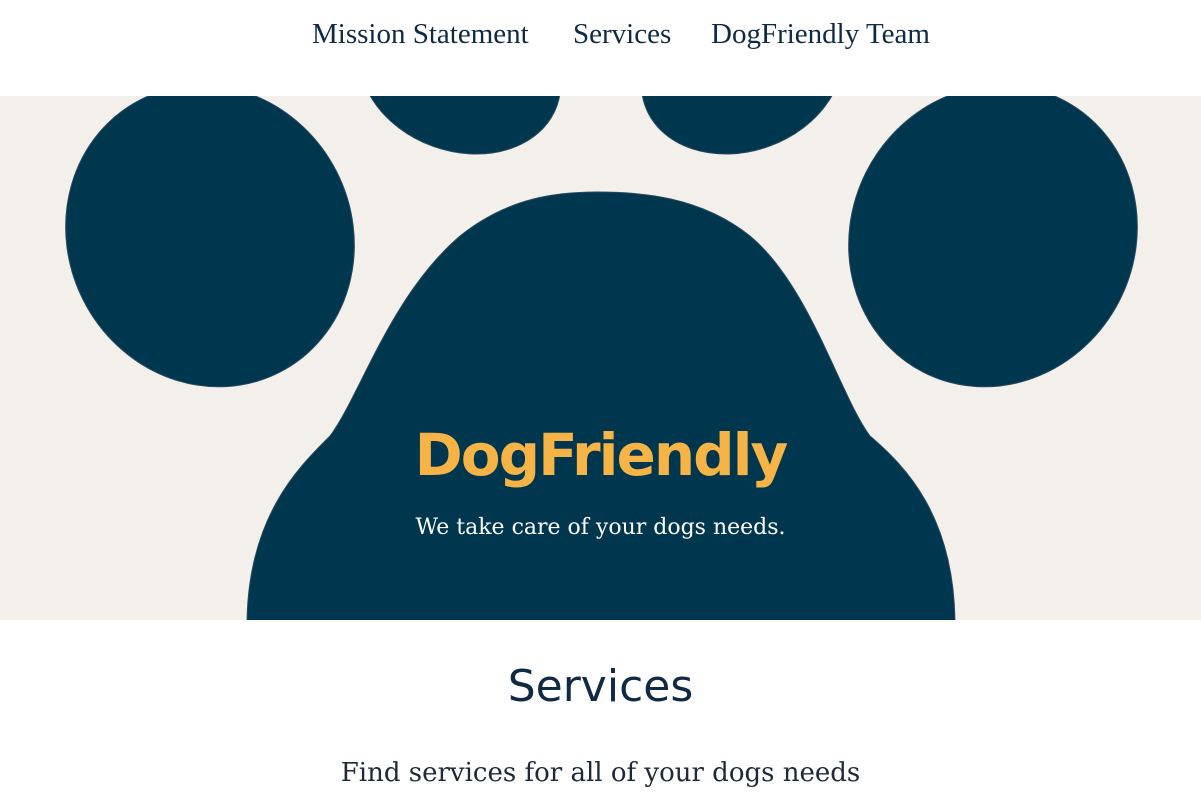  I want to click on services-description: Find services for all of your dogs needs, so click(600, 773).